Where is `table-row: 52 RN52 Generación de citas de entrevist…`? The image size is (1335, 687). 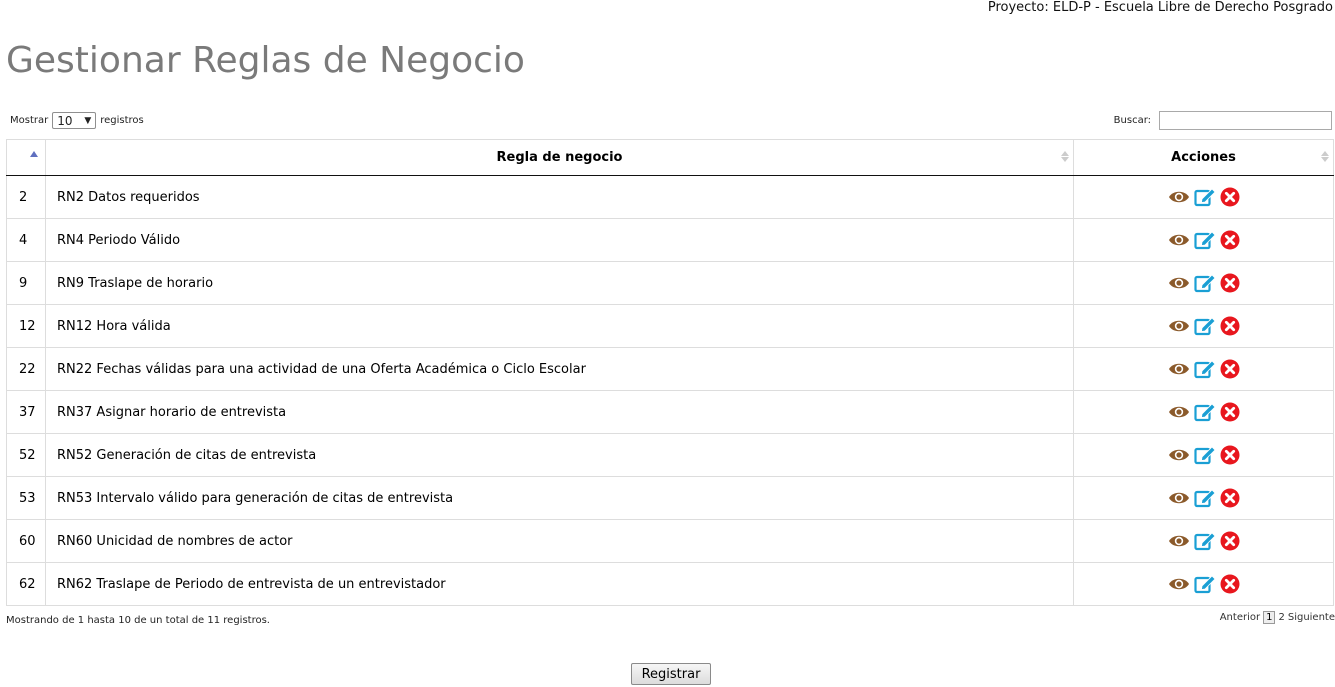 table-row: 52 RN52 Generación de citas de entrevist… is located at coordinates (670, 455).